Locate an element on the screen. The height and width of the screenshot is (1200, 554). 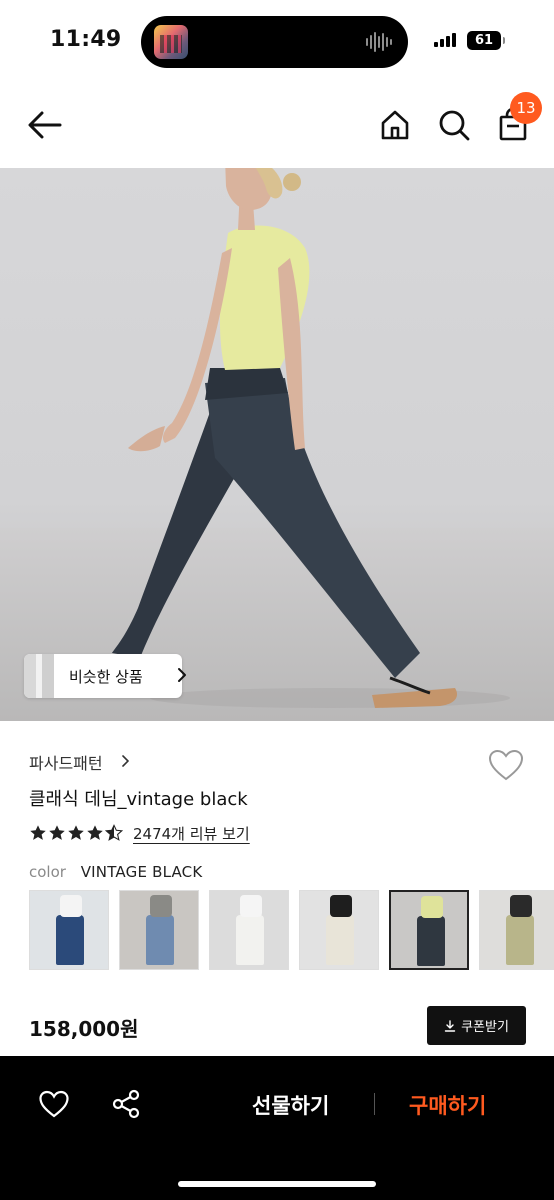
share-icon is located at coordinates (126, 1104).